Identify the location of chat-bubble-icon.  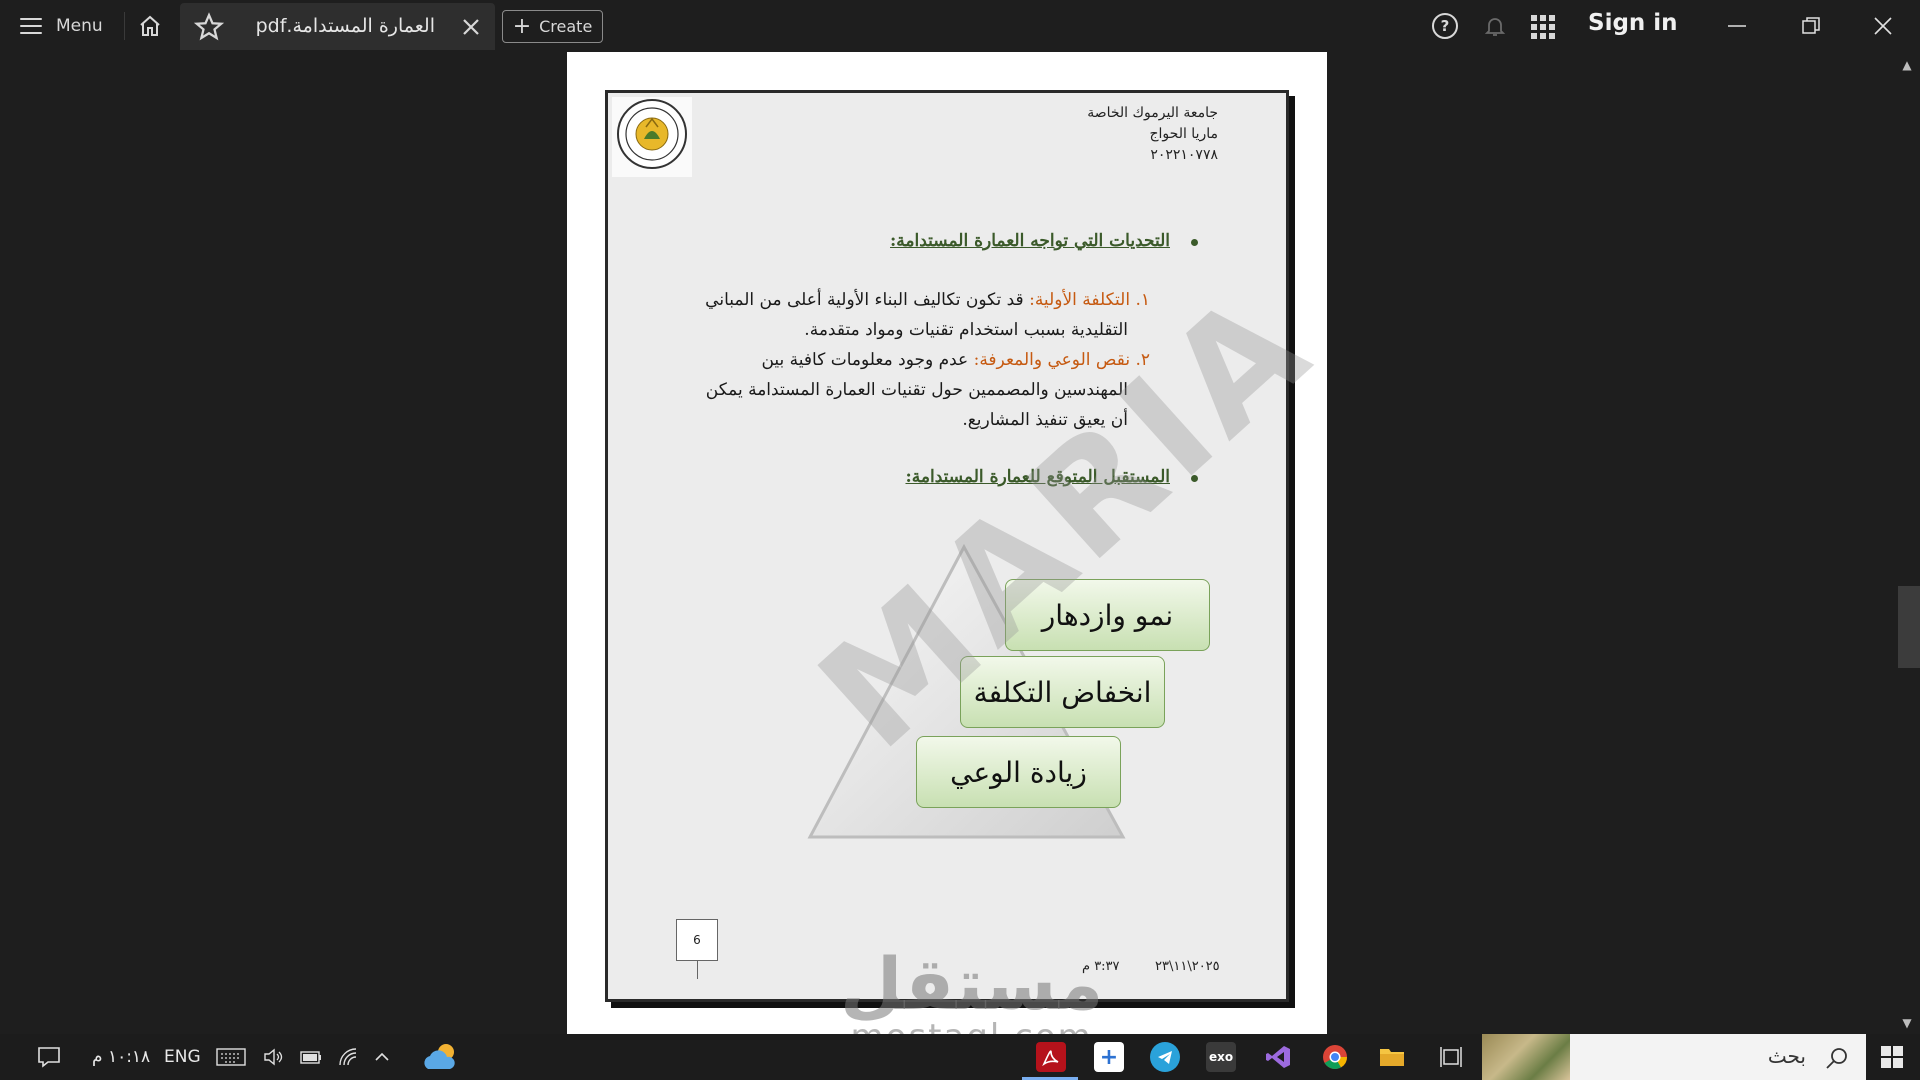
(49, 1057).